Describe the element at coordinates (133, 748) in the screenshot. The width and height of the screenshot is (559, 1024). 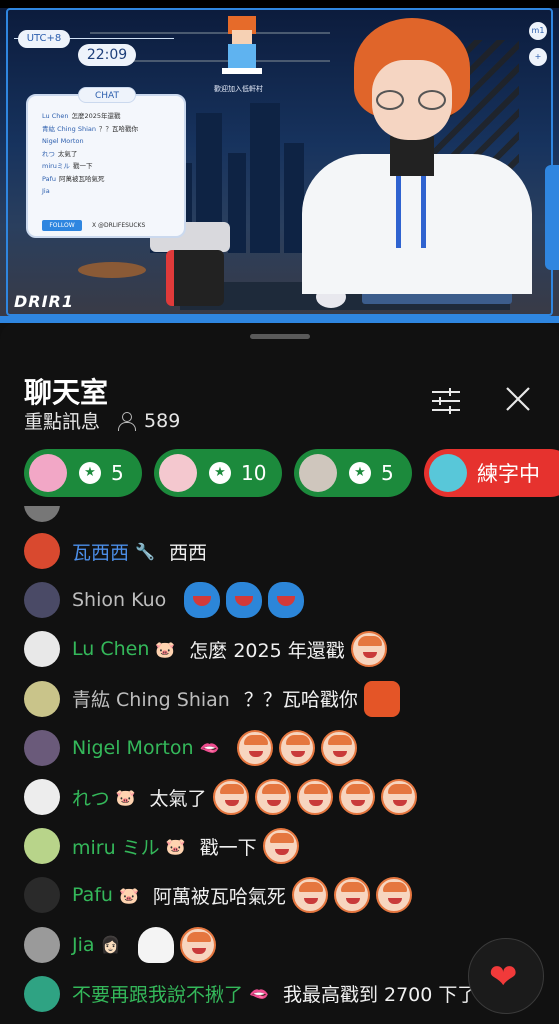
I see `username: Nigel Morton` at that location.